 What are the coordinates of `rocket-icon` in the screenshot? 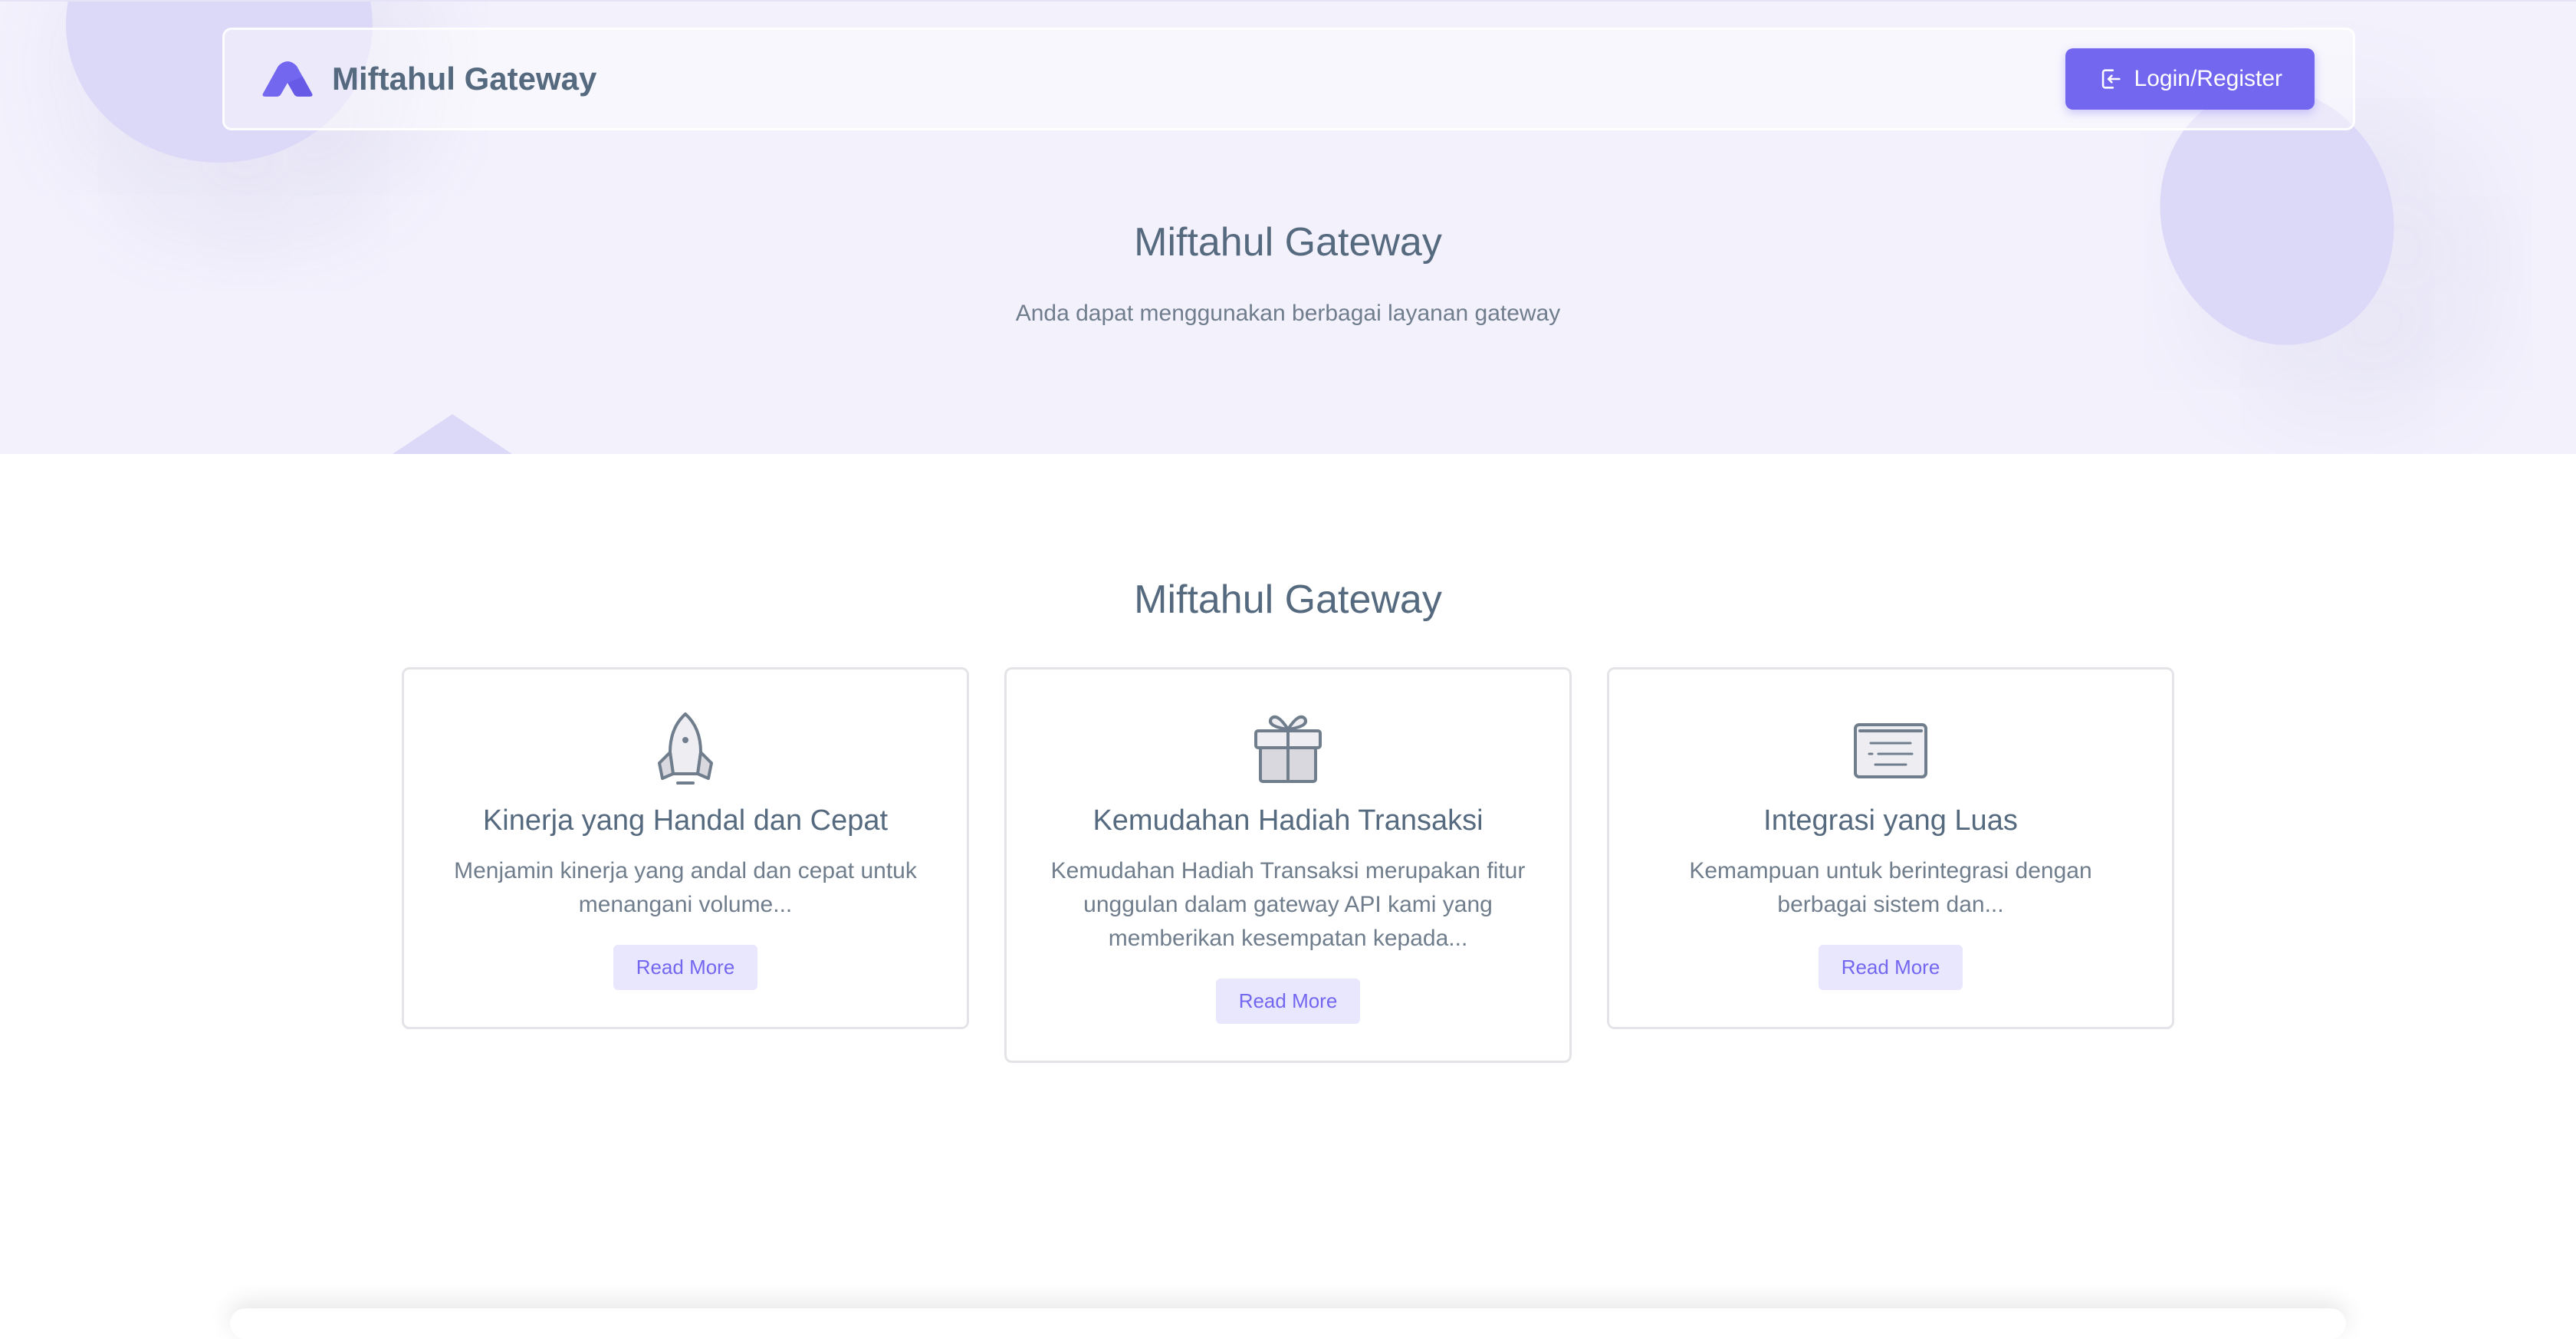 It's located at (686, 748).